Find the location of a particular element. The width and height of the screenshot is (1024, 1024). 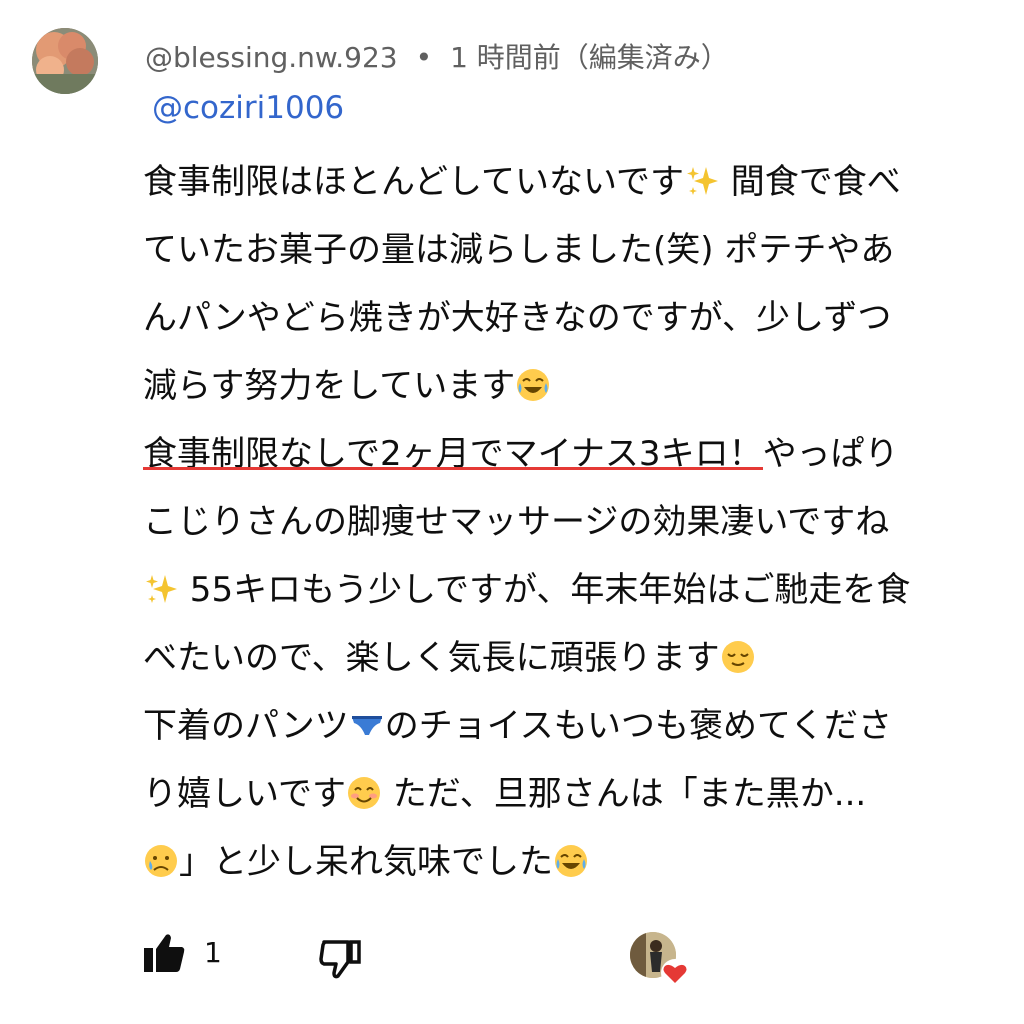

comment-line: 減らす努力をしています is located at coordinates (578, 386).